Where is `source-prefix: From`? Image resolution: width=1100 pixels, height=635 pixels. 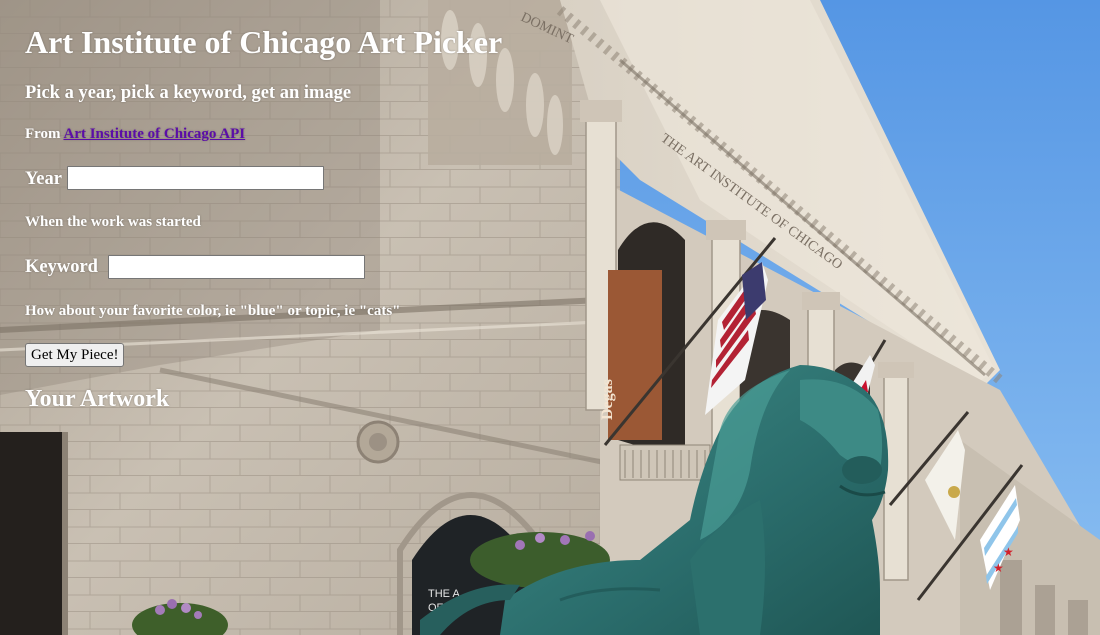
source-prefix: From is located at coordinates (43, 134).